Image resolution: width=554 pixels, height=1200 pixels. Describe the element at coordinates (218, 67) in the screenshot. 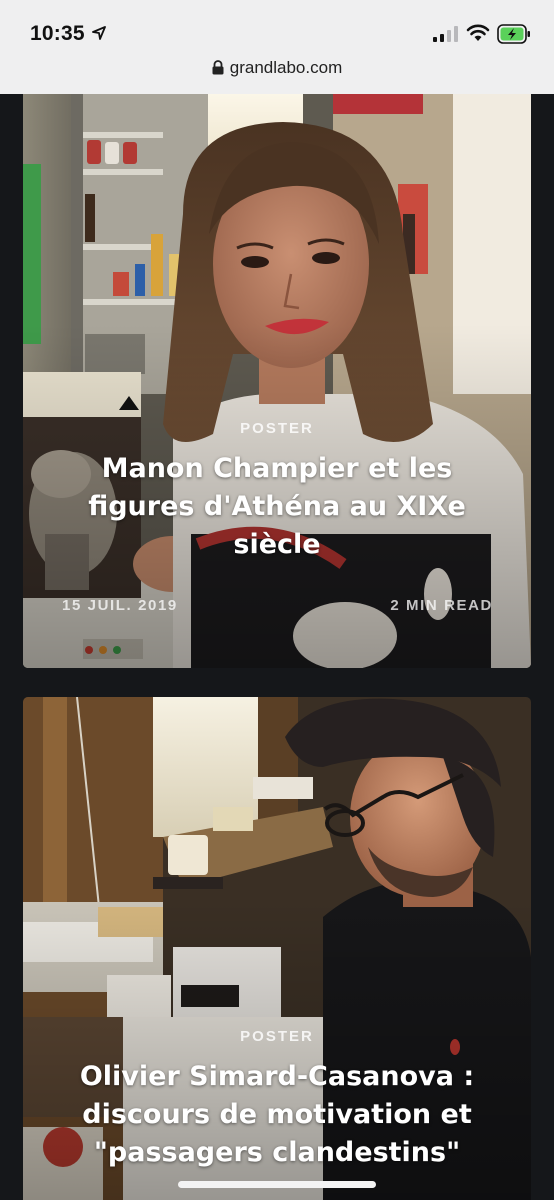

I see `lock-icon` at that location.